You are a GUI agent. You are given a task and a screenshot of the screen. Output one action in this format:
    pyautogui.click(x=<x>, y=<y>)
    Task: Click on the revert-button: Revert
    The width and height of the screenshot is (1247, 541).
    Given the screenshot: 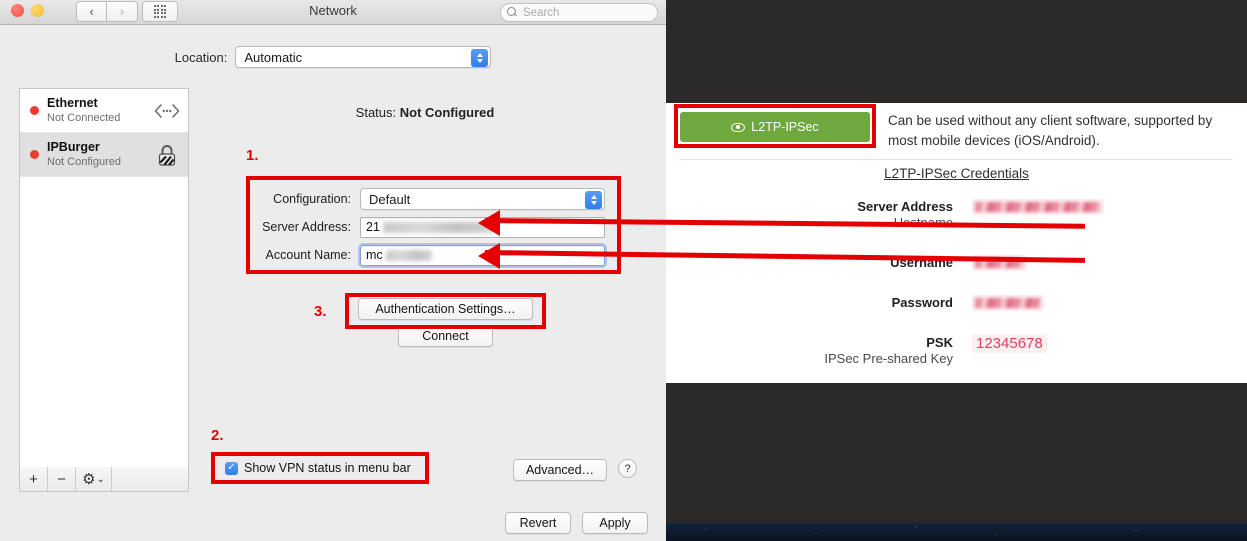 What is the action you would take?
    pyautogui.click(x=538, y=523)
    